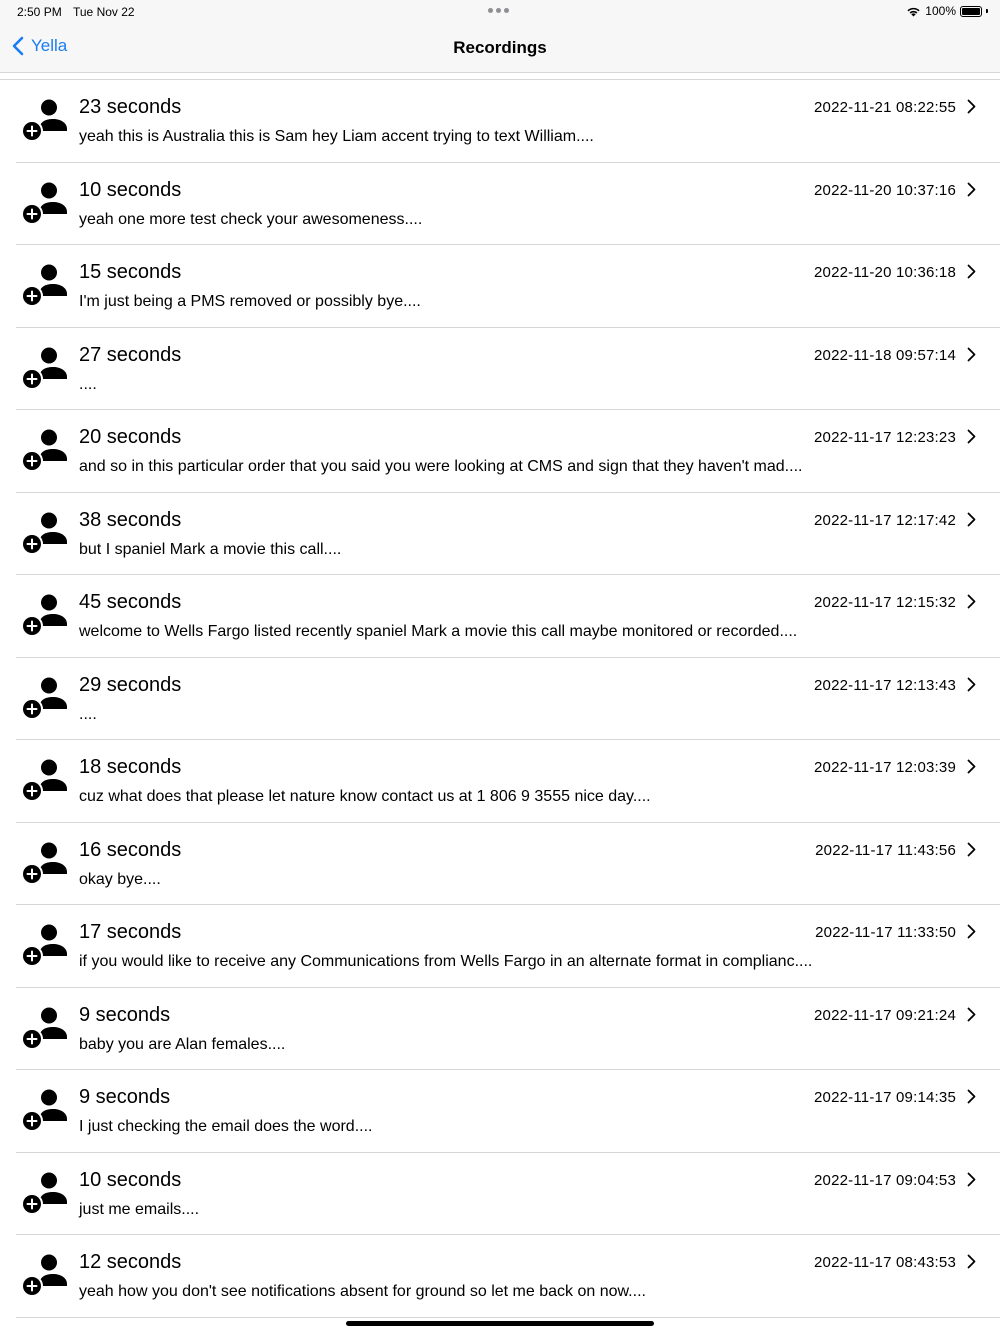  I want to click on recording-duration: 18 seconds, so click(130, 767).